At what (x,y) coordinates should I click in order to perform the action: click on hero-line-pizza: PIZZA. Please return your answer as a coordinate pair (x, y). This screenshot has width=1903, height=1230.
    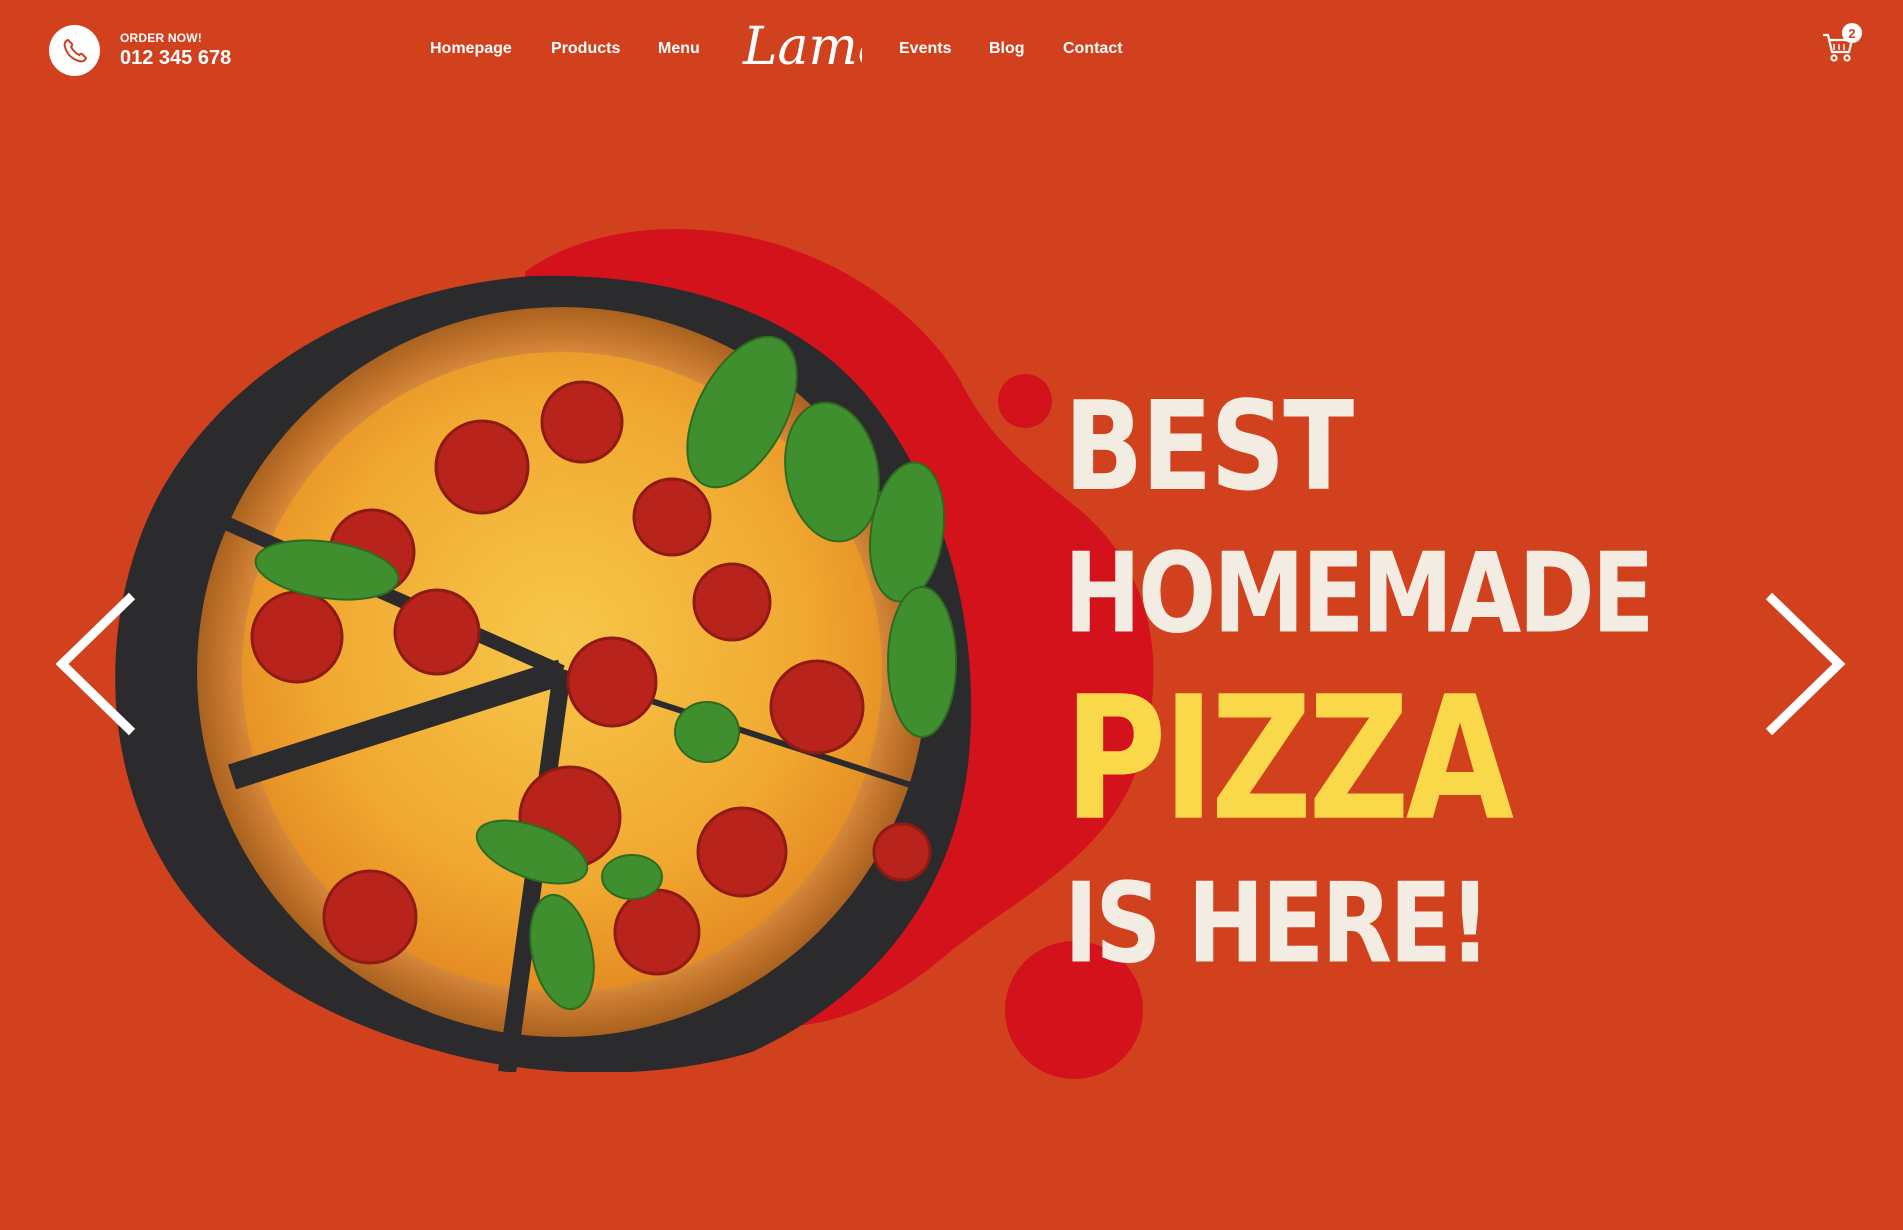
    Looking at the image, I should click on (1289, 760).